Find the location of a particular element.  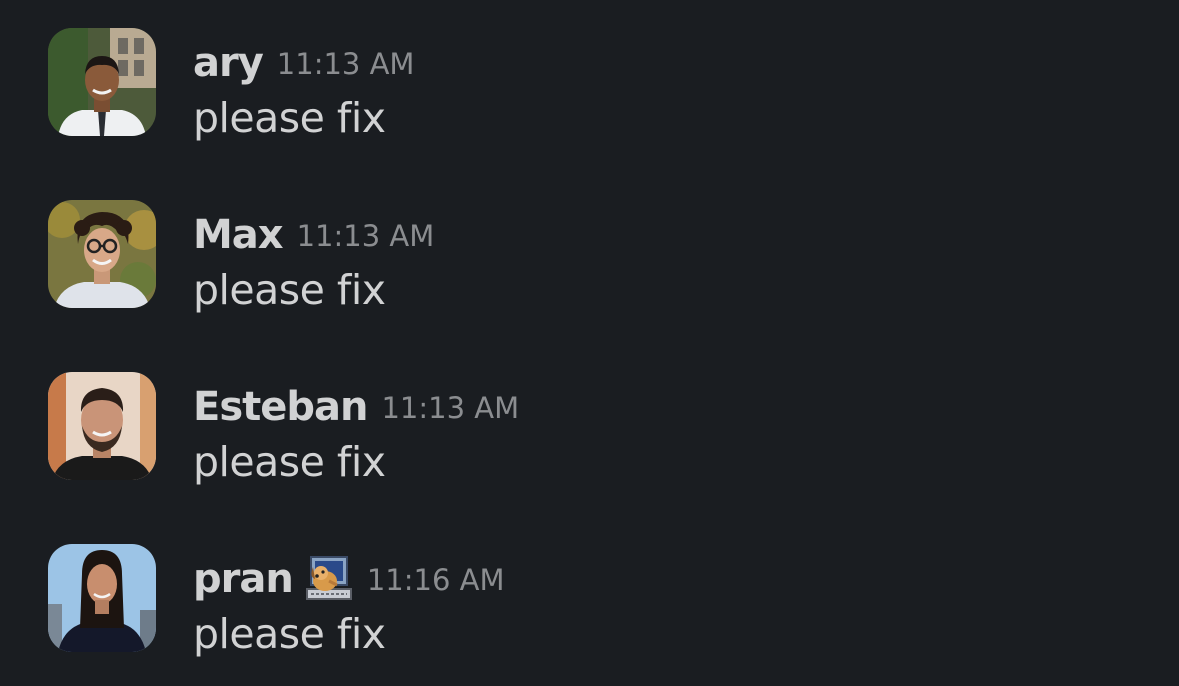

message-header: Max 11:13 AM is located at coordinates (313, 235).